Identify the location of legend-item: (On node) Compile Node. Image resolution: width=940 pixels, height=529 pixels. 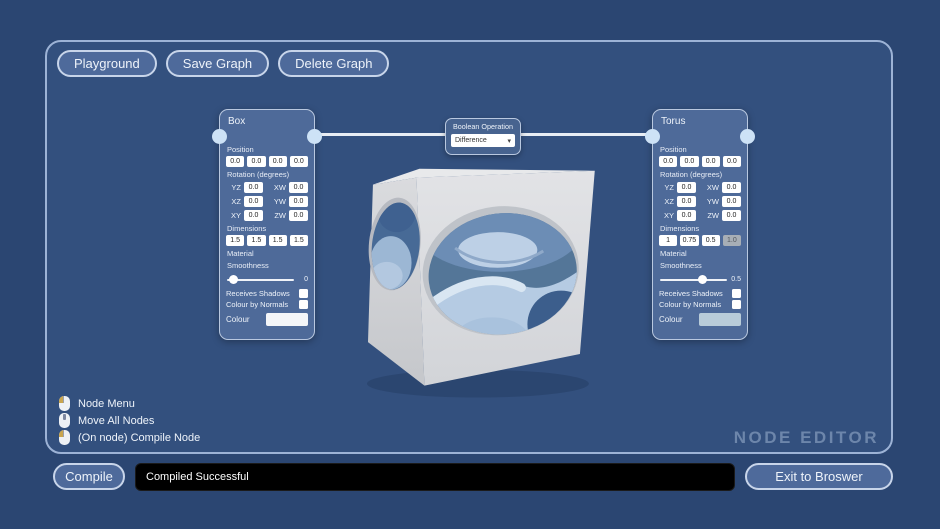
(129, 437).